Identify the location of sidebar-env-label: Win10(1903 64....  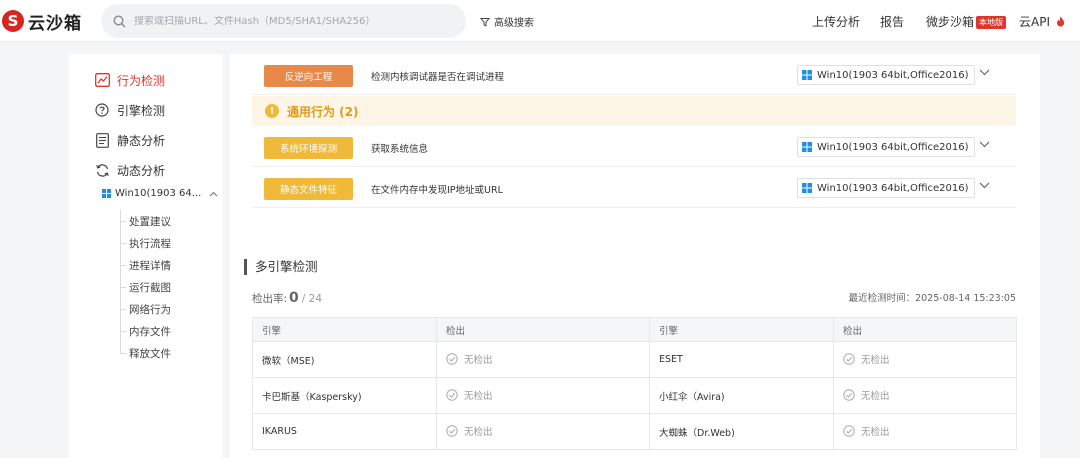
(158, 193).